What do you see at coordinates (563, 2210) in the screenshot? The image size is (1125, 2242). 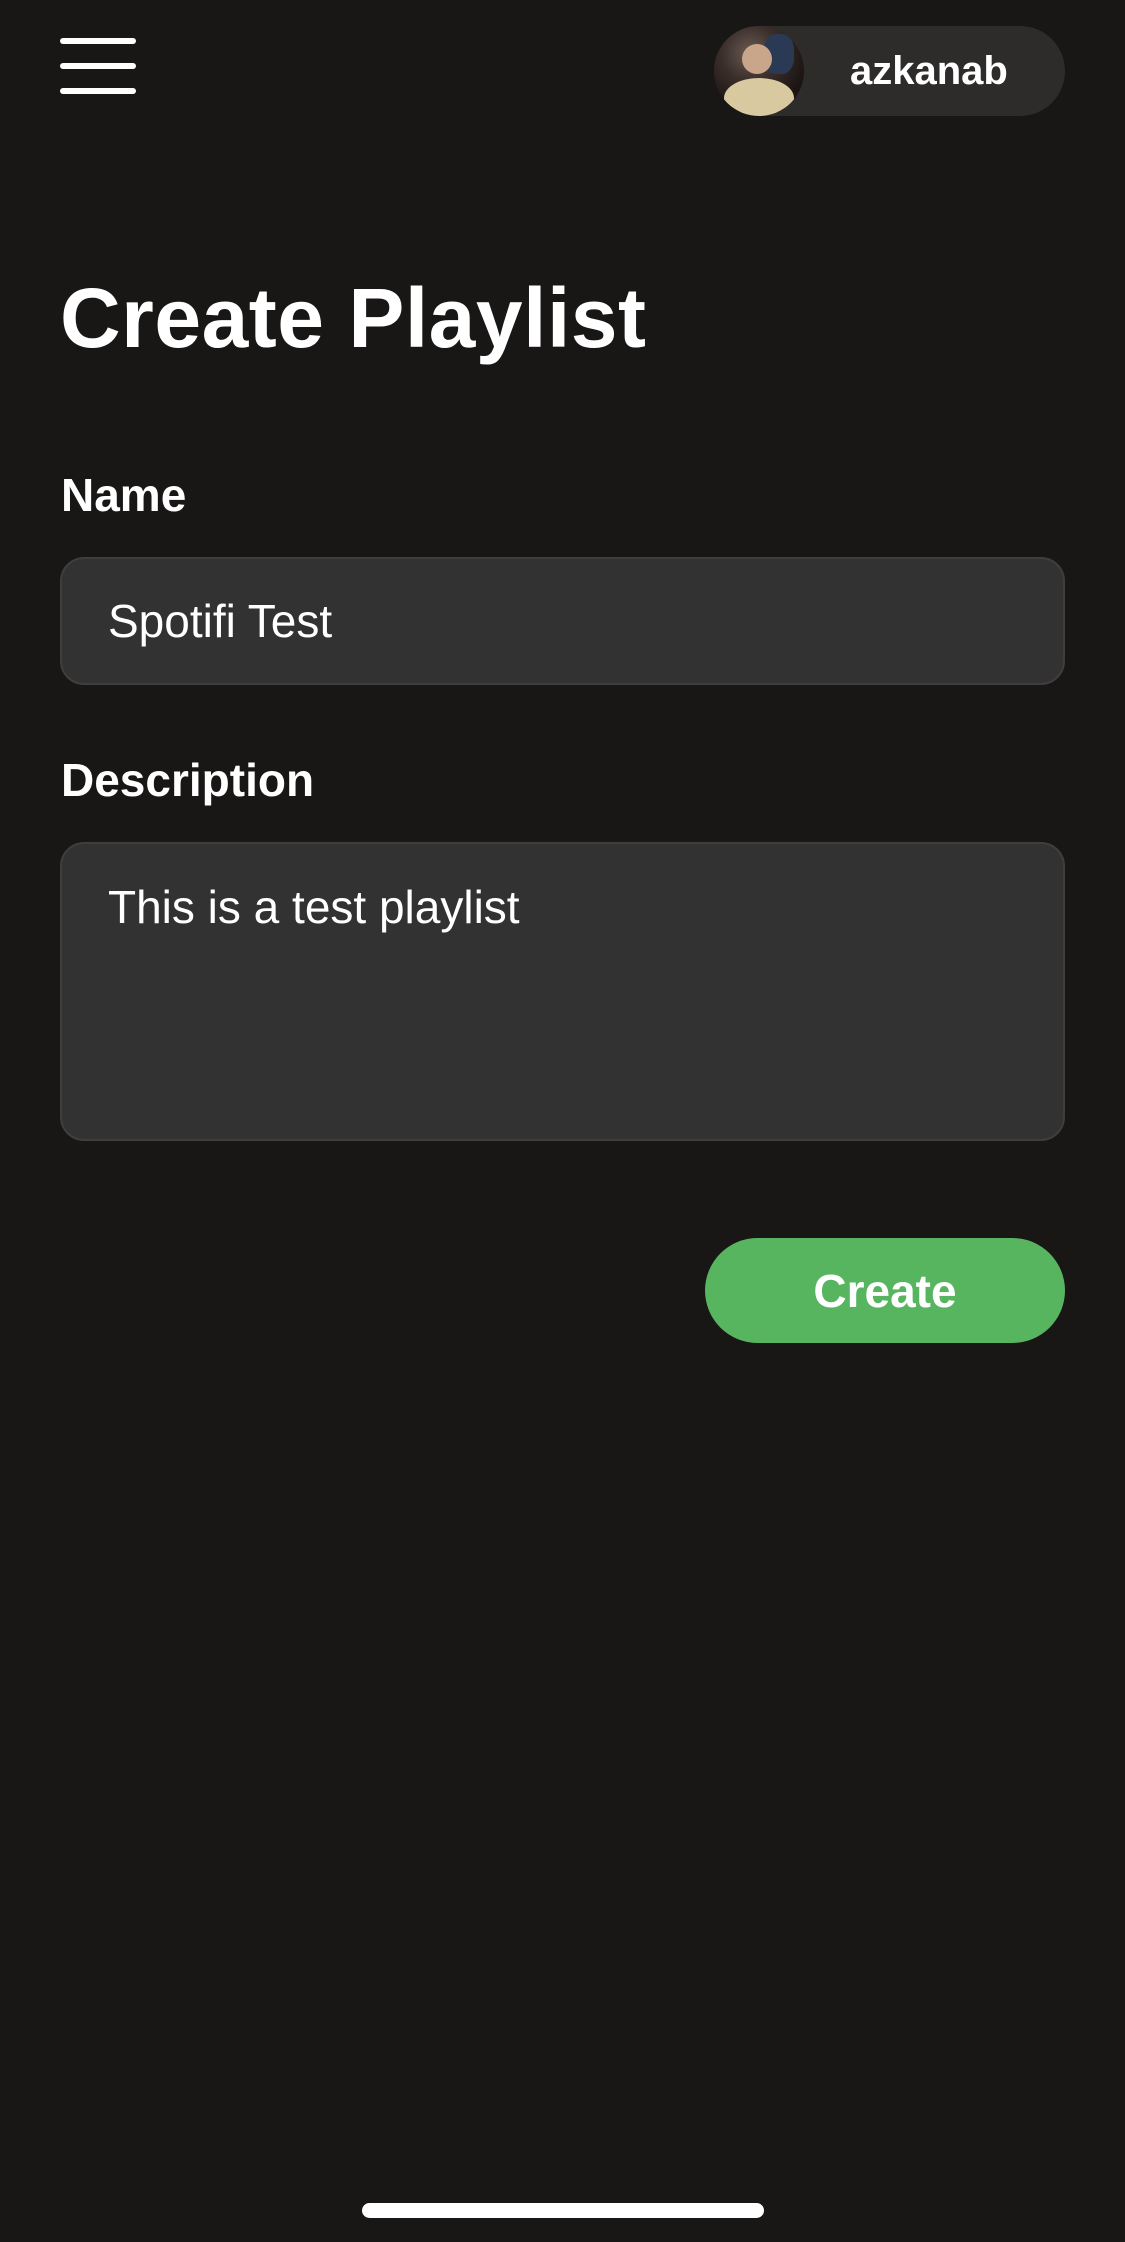 I see `home-indicator` at bounding box center [563, 2210].